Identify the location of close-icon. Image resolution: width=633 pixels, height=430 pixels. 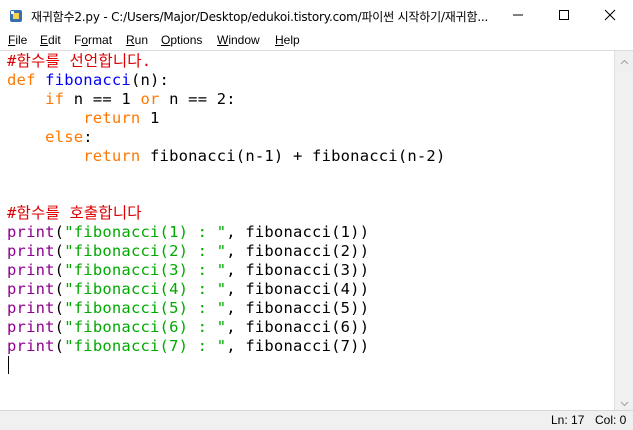
(610, 15).